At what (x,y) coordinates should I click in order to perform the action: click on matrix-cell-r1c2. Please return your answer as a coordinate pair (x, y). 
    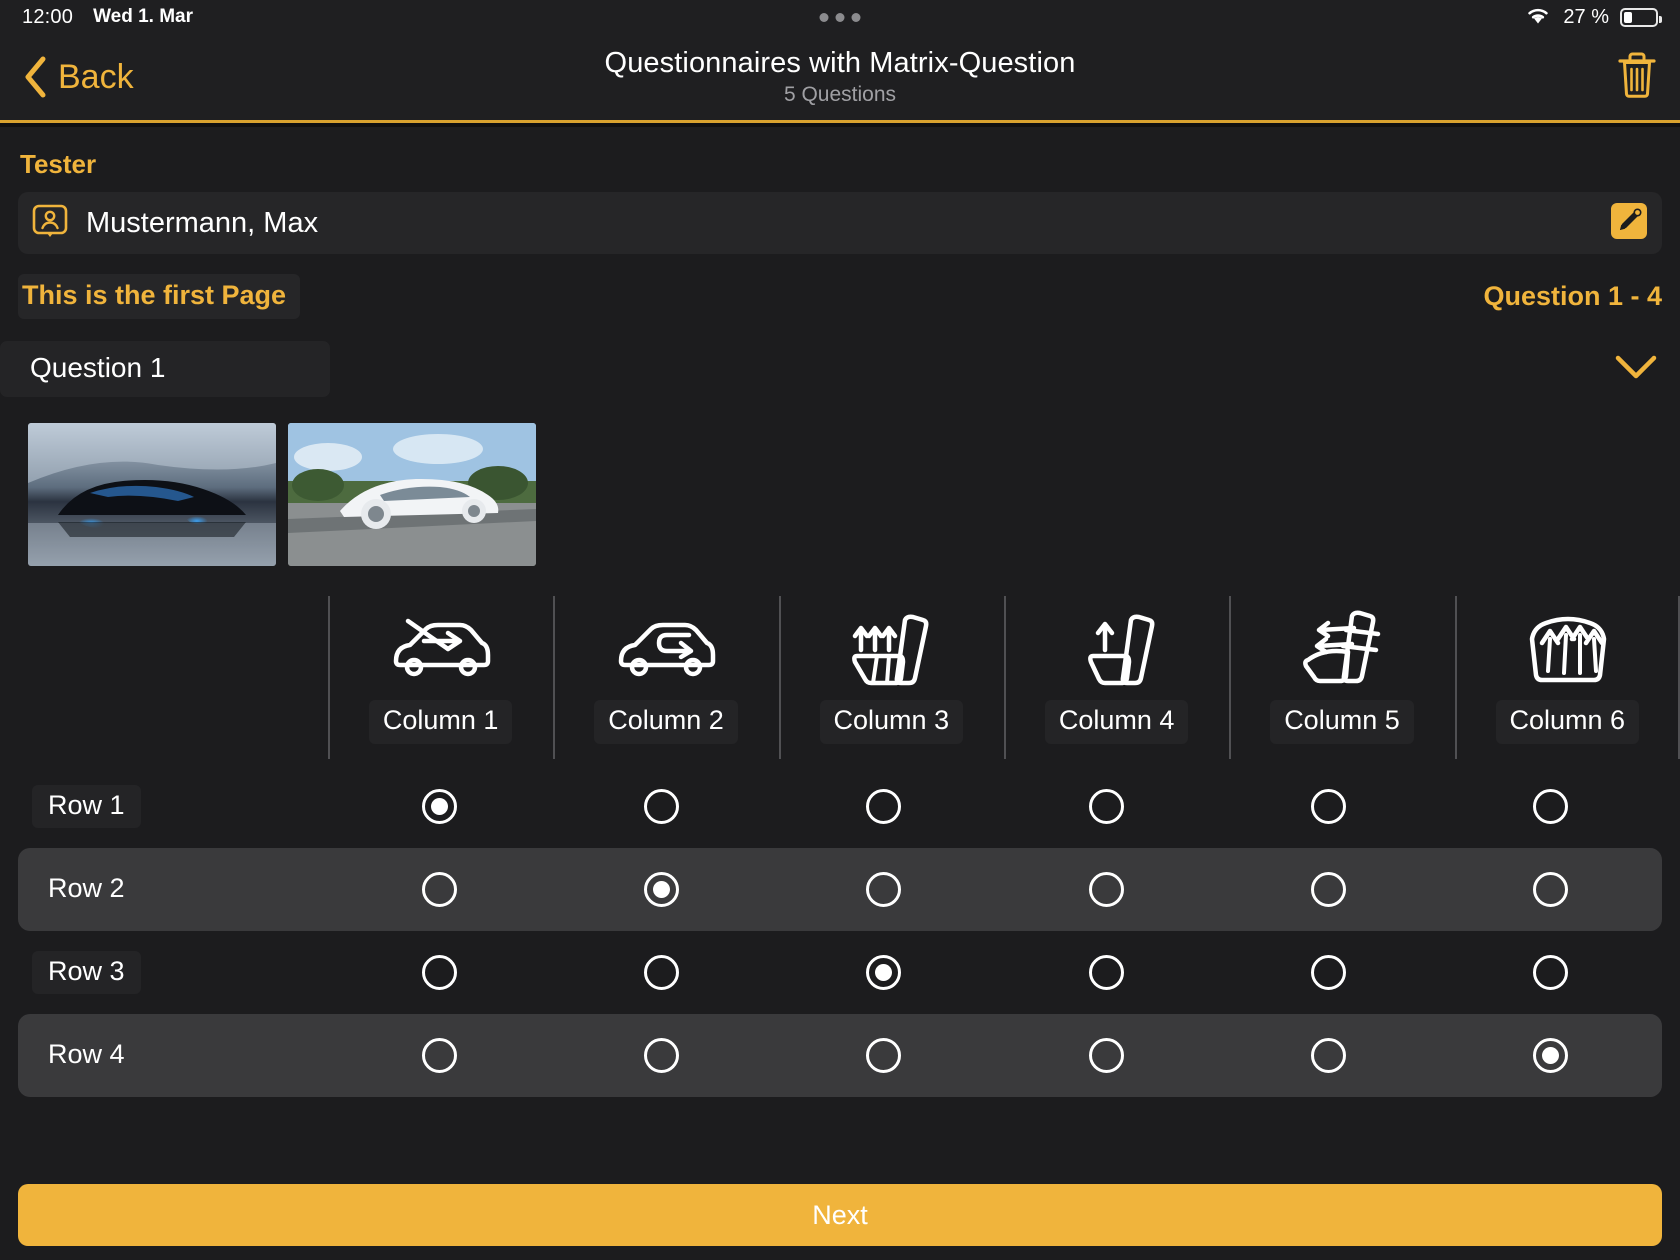
    Looking at the image, I should click on (661, 806).